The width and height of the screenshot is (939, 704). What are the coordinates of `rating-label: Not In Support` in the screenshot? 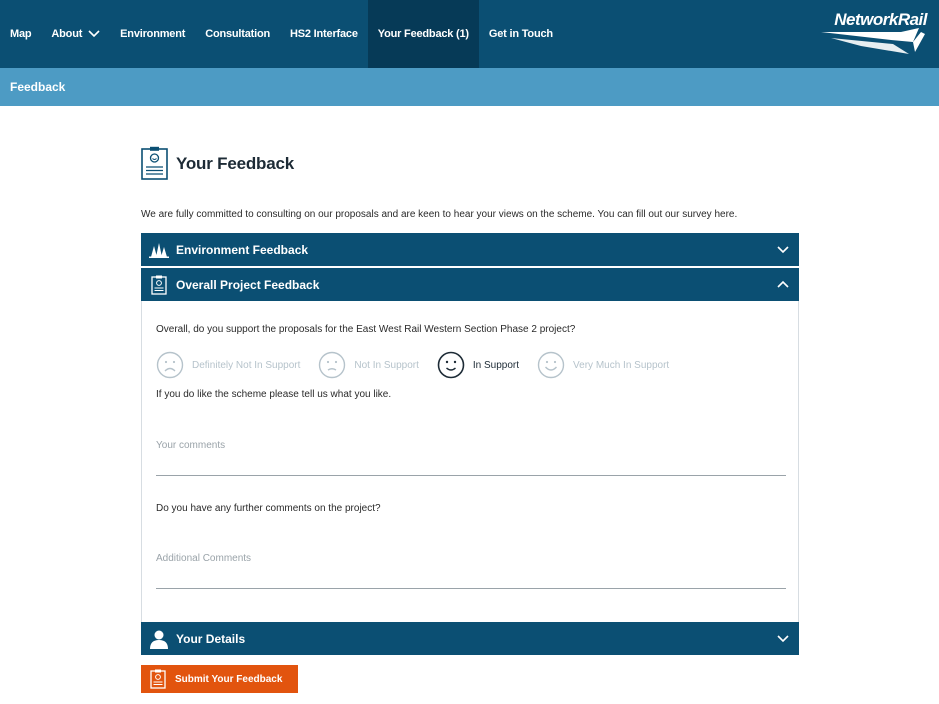 It's located at (386, 365).